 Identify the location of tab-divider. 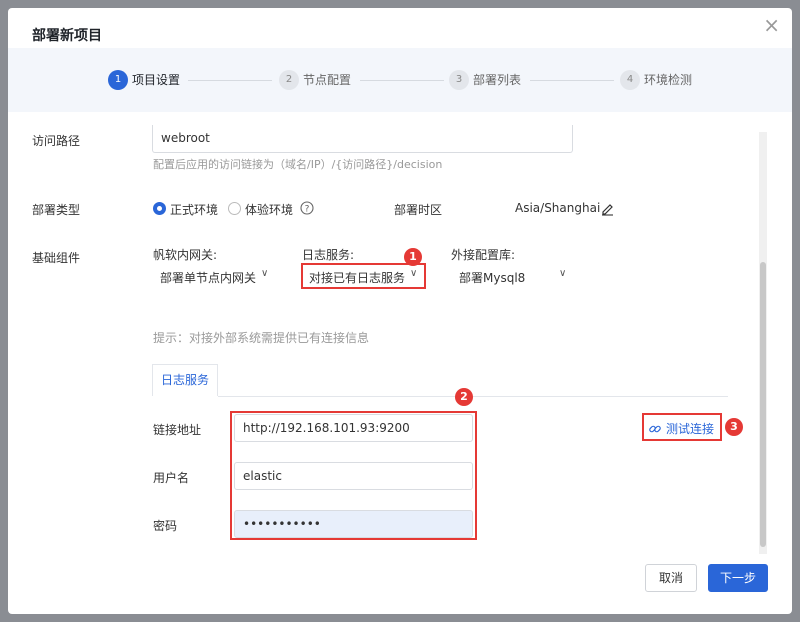
(473, 396).